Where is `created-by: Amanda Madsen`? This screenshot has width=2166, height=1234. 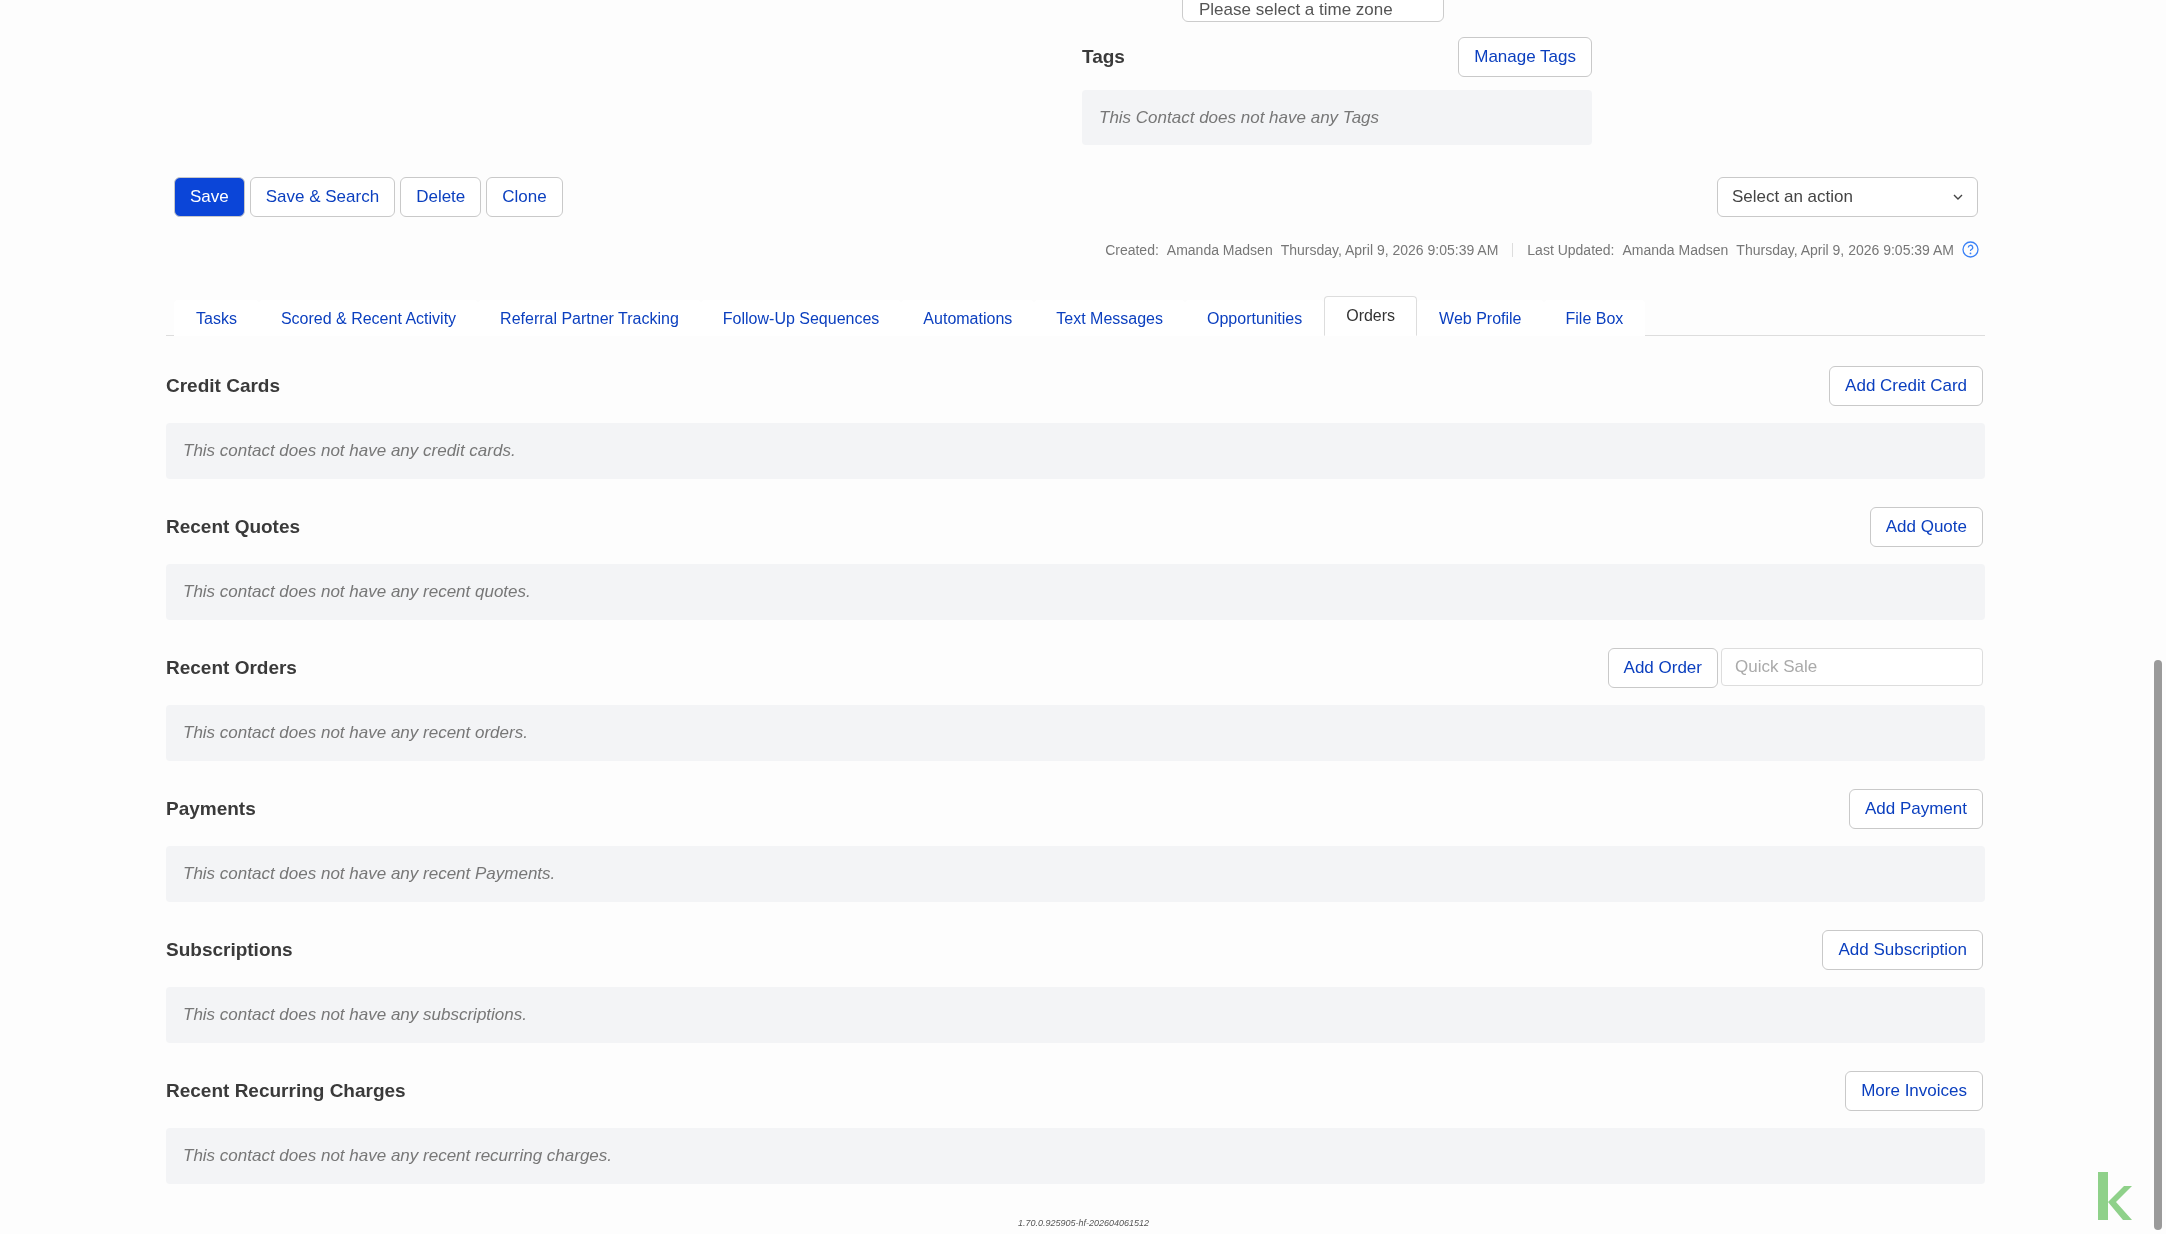 created-by: Amanda Madsen is located at coordinates (1219, 249).